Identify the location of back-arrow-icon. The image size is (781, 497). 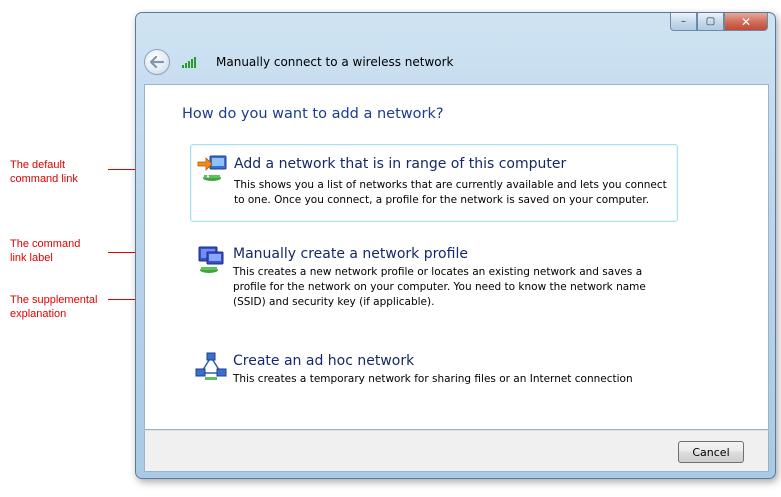
(157, 62).